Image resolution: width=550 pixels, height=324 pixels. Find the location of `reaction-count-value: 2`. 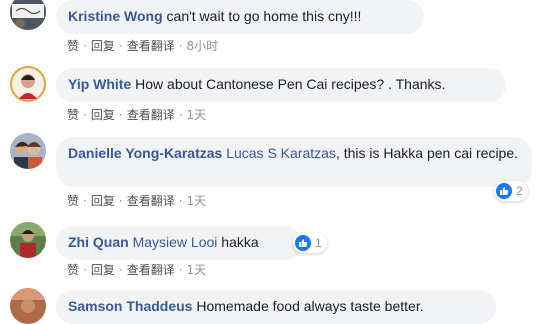

reaction-count-value: 2 is located at coordinates (519, 191).